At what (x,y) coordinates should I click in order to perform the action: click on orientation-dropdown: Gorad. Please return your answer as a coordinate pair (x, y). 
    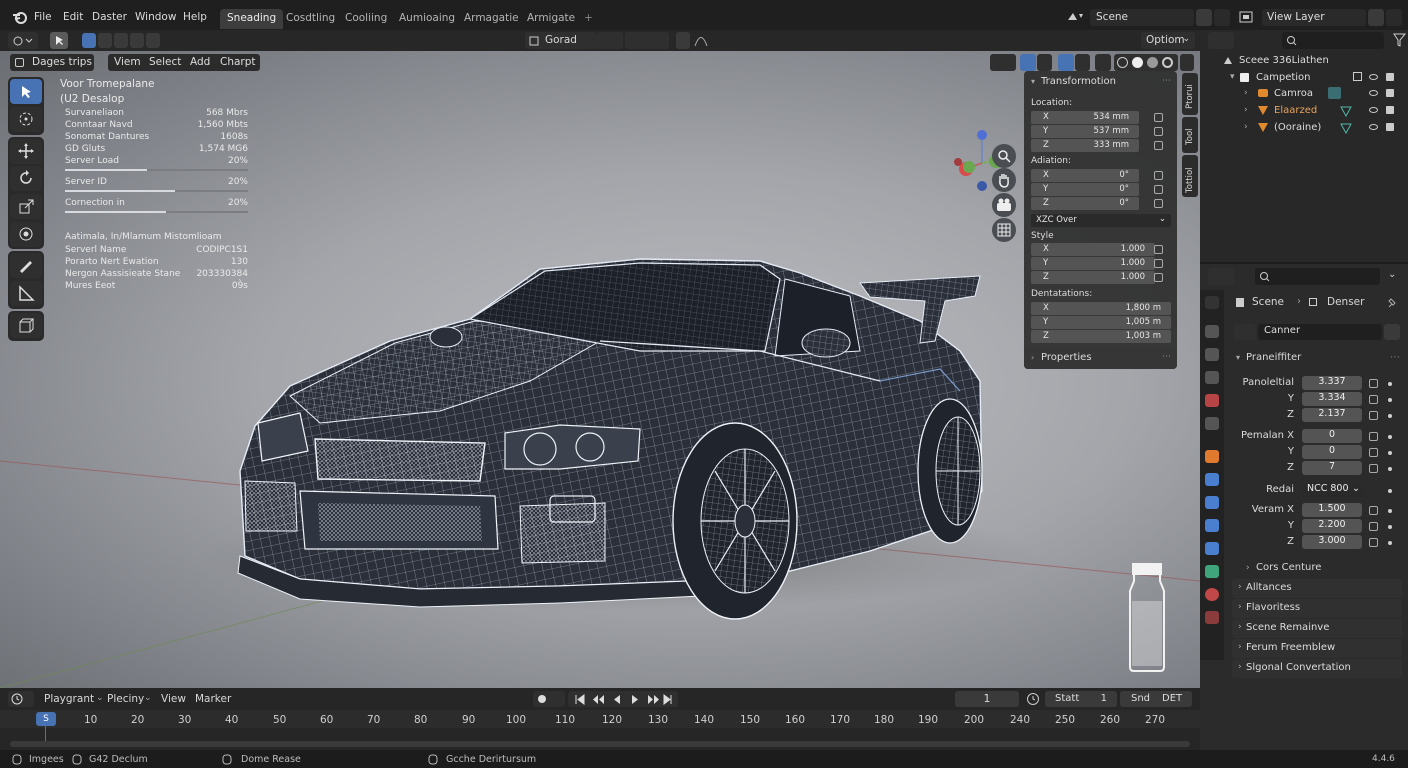
    Looking at the image, I should click on (561, 40).